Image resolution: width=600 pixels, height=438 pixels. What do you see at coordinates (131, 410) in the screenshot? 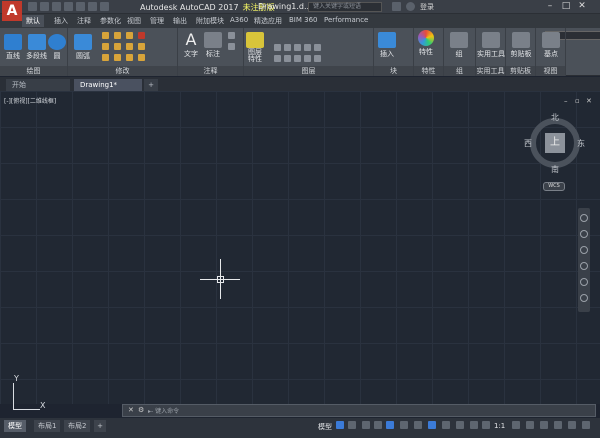
I see `command-close-icon: ✕` at bounding box center [131, 410].